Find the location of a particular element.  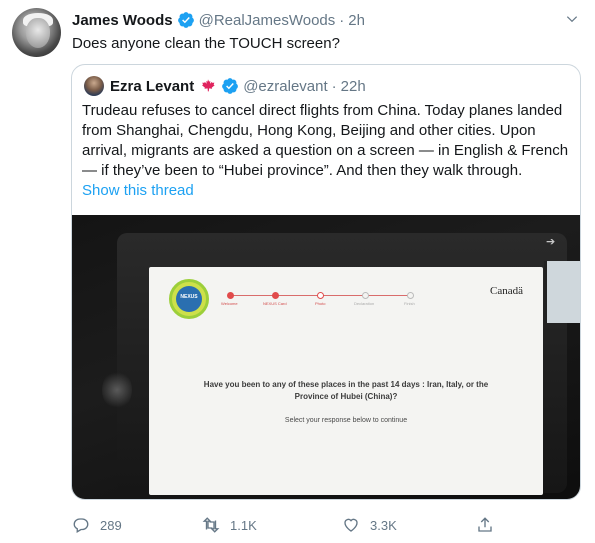

reply-icon is located at coordinates (81, 525).